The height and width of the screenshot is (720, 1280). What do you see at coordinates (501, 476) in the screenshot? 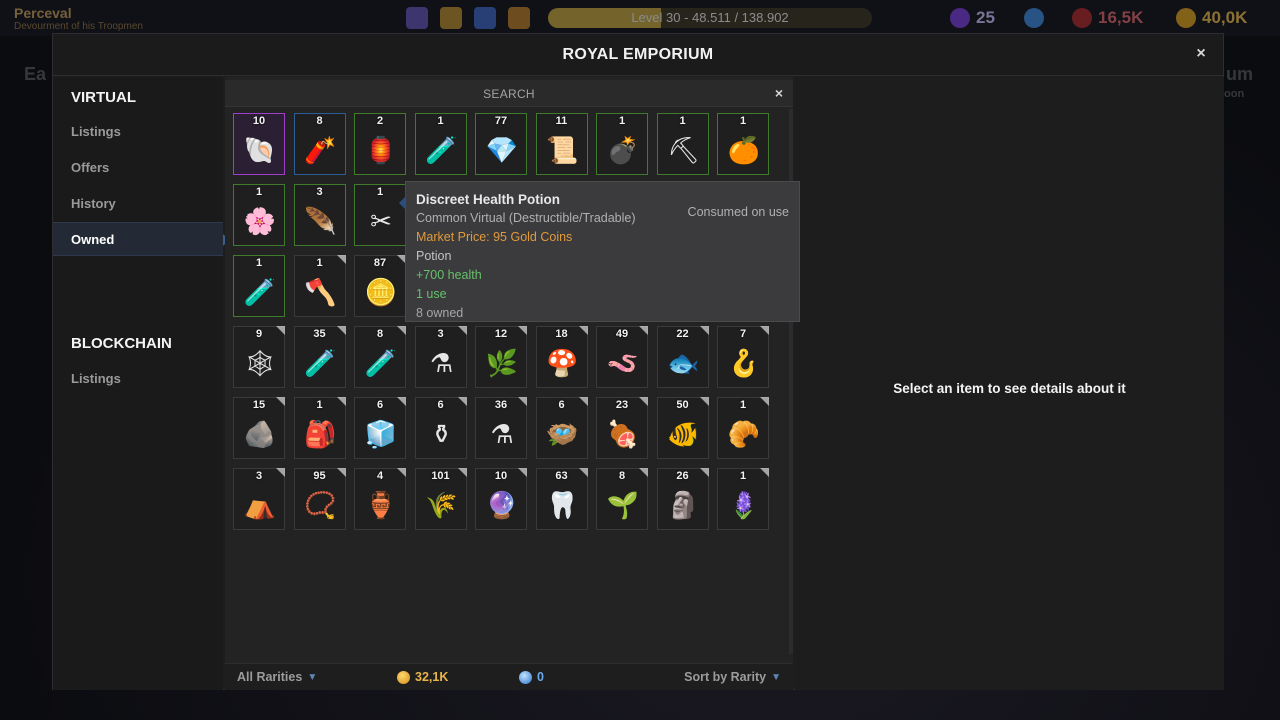
I see `item-quantity: 10` at bounding box center [501, 476].